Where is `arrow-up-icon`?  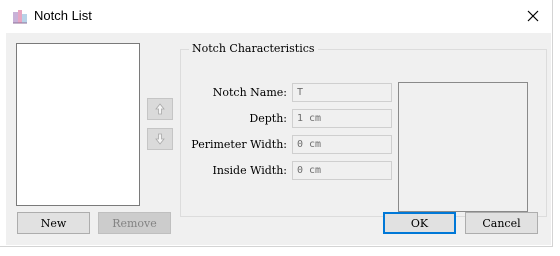
arrow-up-icon is located at coordinates (160, 109).